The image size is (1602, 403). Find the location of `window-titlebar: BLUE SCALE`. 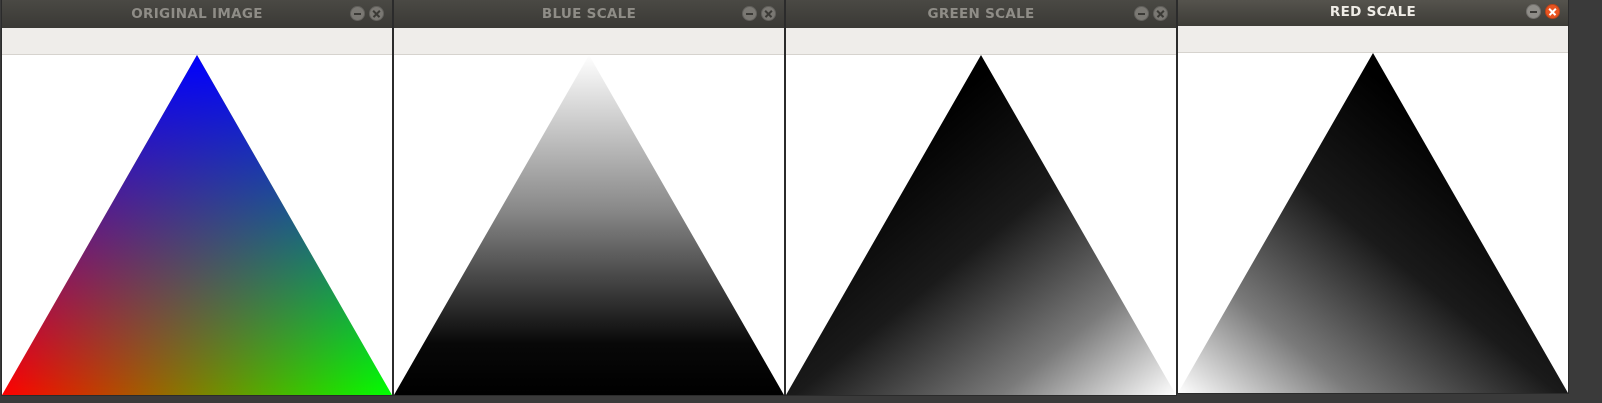

window-titlebar: BLUE SCALE is located at coordinates (589, 14).